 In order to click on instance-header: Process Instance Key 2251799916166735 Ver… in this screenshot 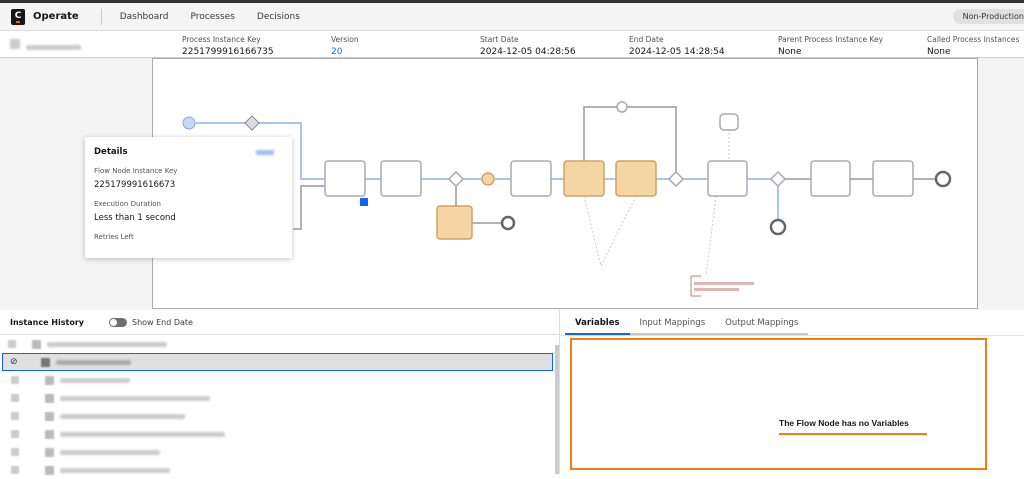, I will do `click(512, 50)`.